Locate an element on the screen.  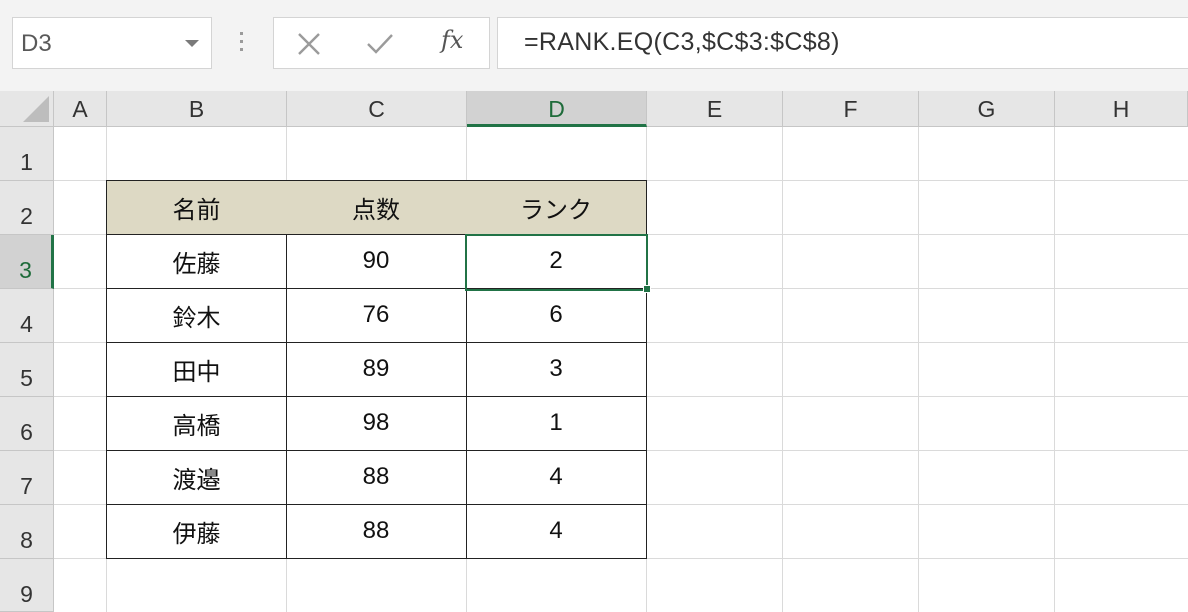
name-cell: 佐藤 is located at coordinates (196, 261).